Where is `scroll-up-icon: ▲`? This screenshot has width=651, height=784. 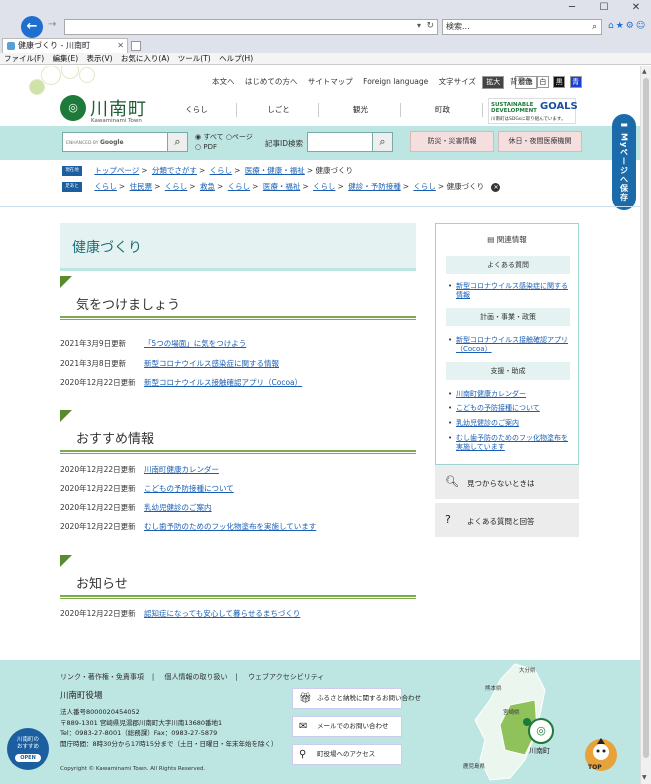 scroll-up-icon: ▲ is located at coordinates (644, 71).